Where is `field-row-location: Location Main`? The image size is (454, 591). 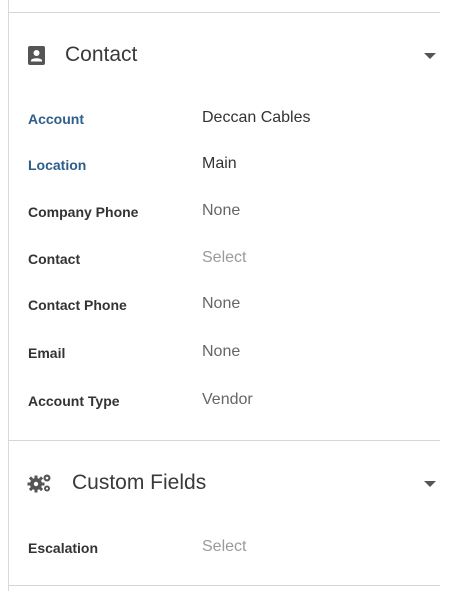 field-row-location: Location Main is located at coordinates (224, 166).